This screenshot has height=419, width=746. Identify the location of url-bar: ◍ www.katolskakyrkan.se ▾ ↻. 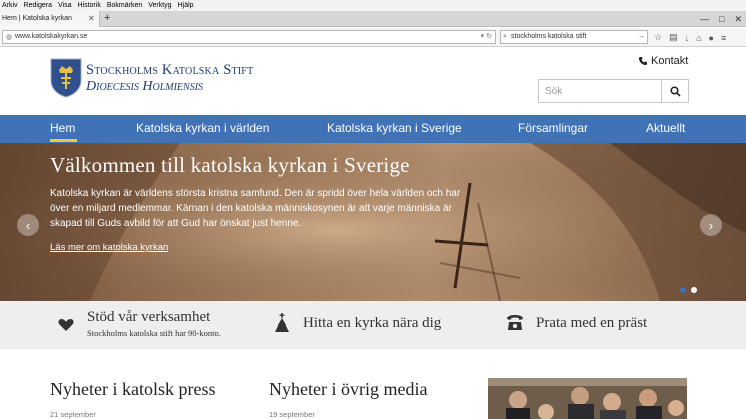
(249, 37).